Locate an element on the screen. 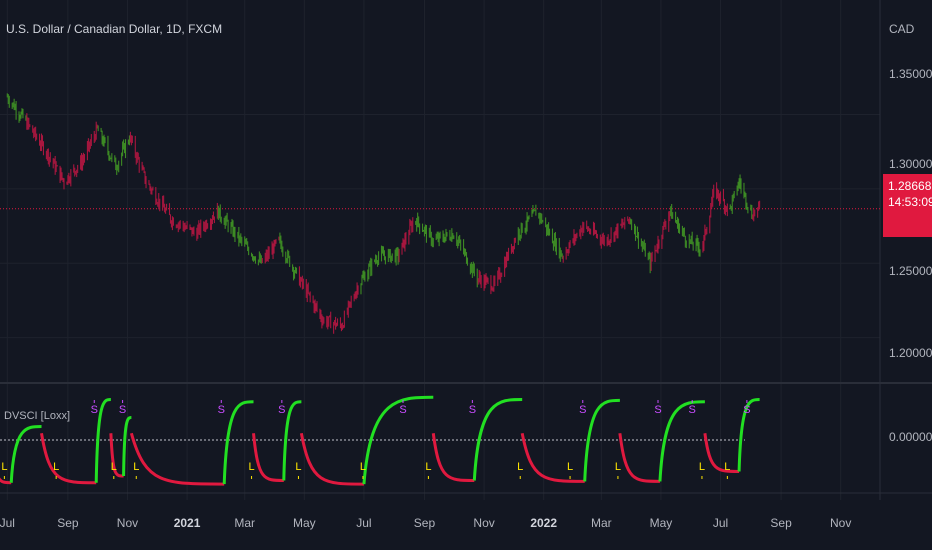 This screenshot has width=932, height=550. osc-y-tick-label: 0.00000 is located at coordinates (910, 437).